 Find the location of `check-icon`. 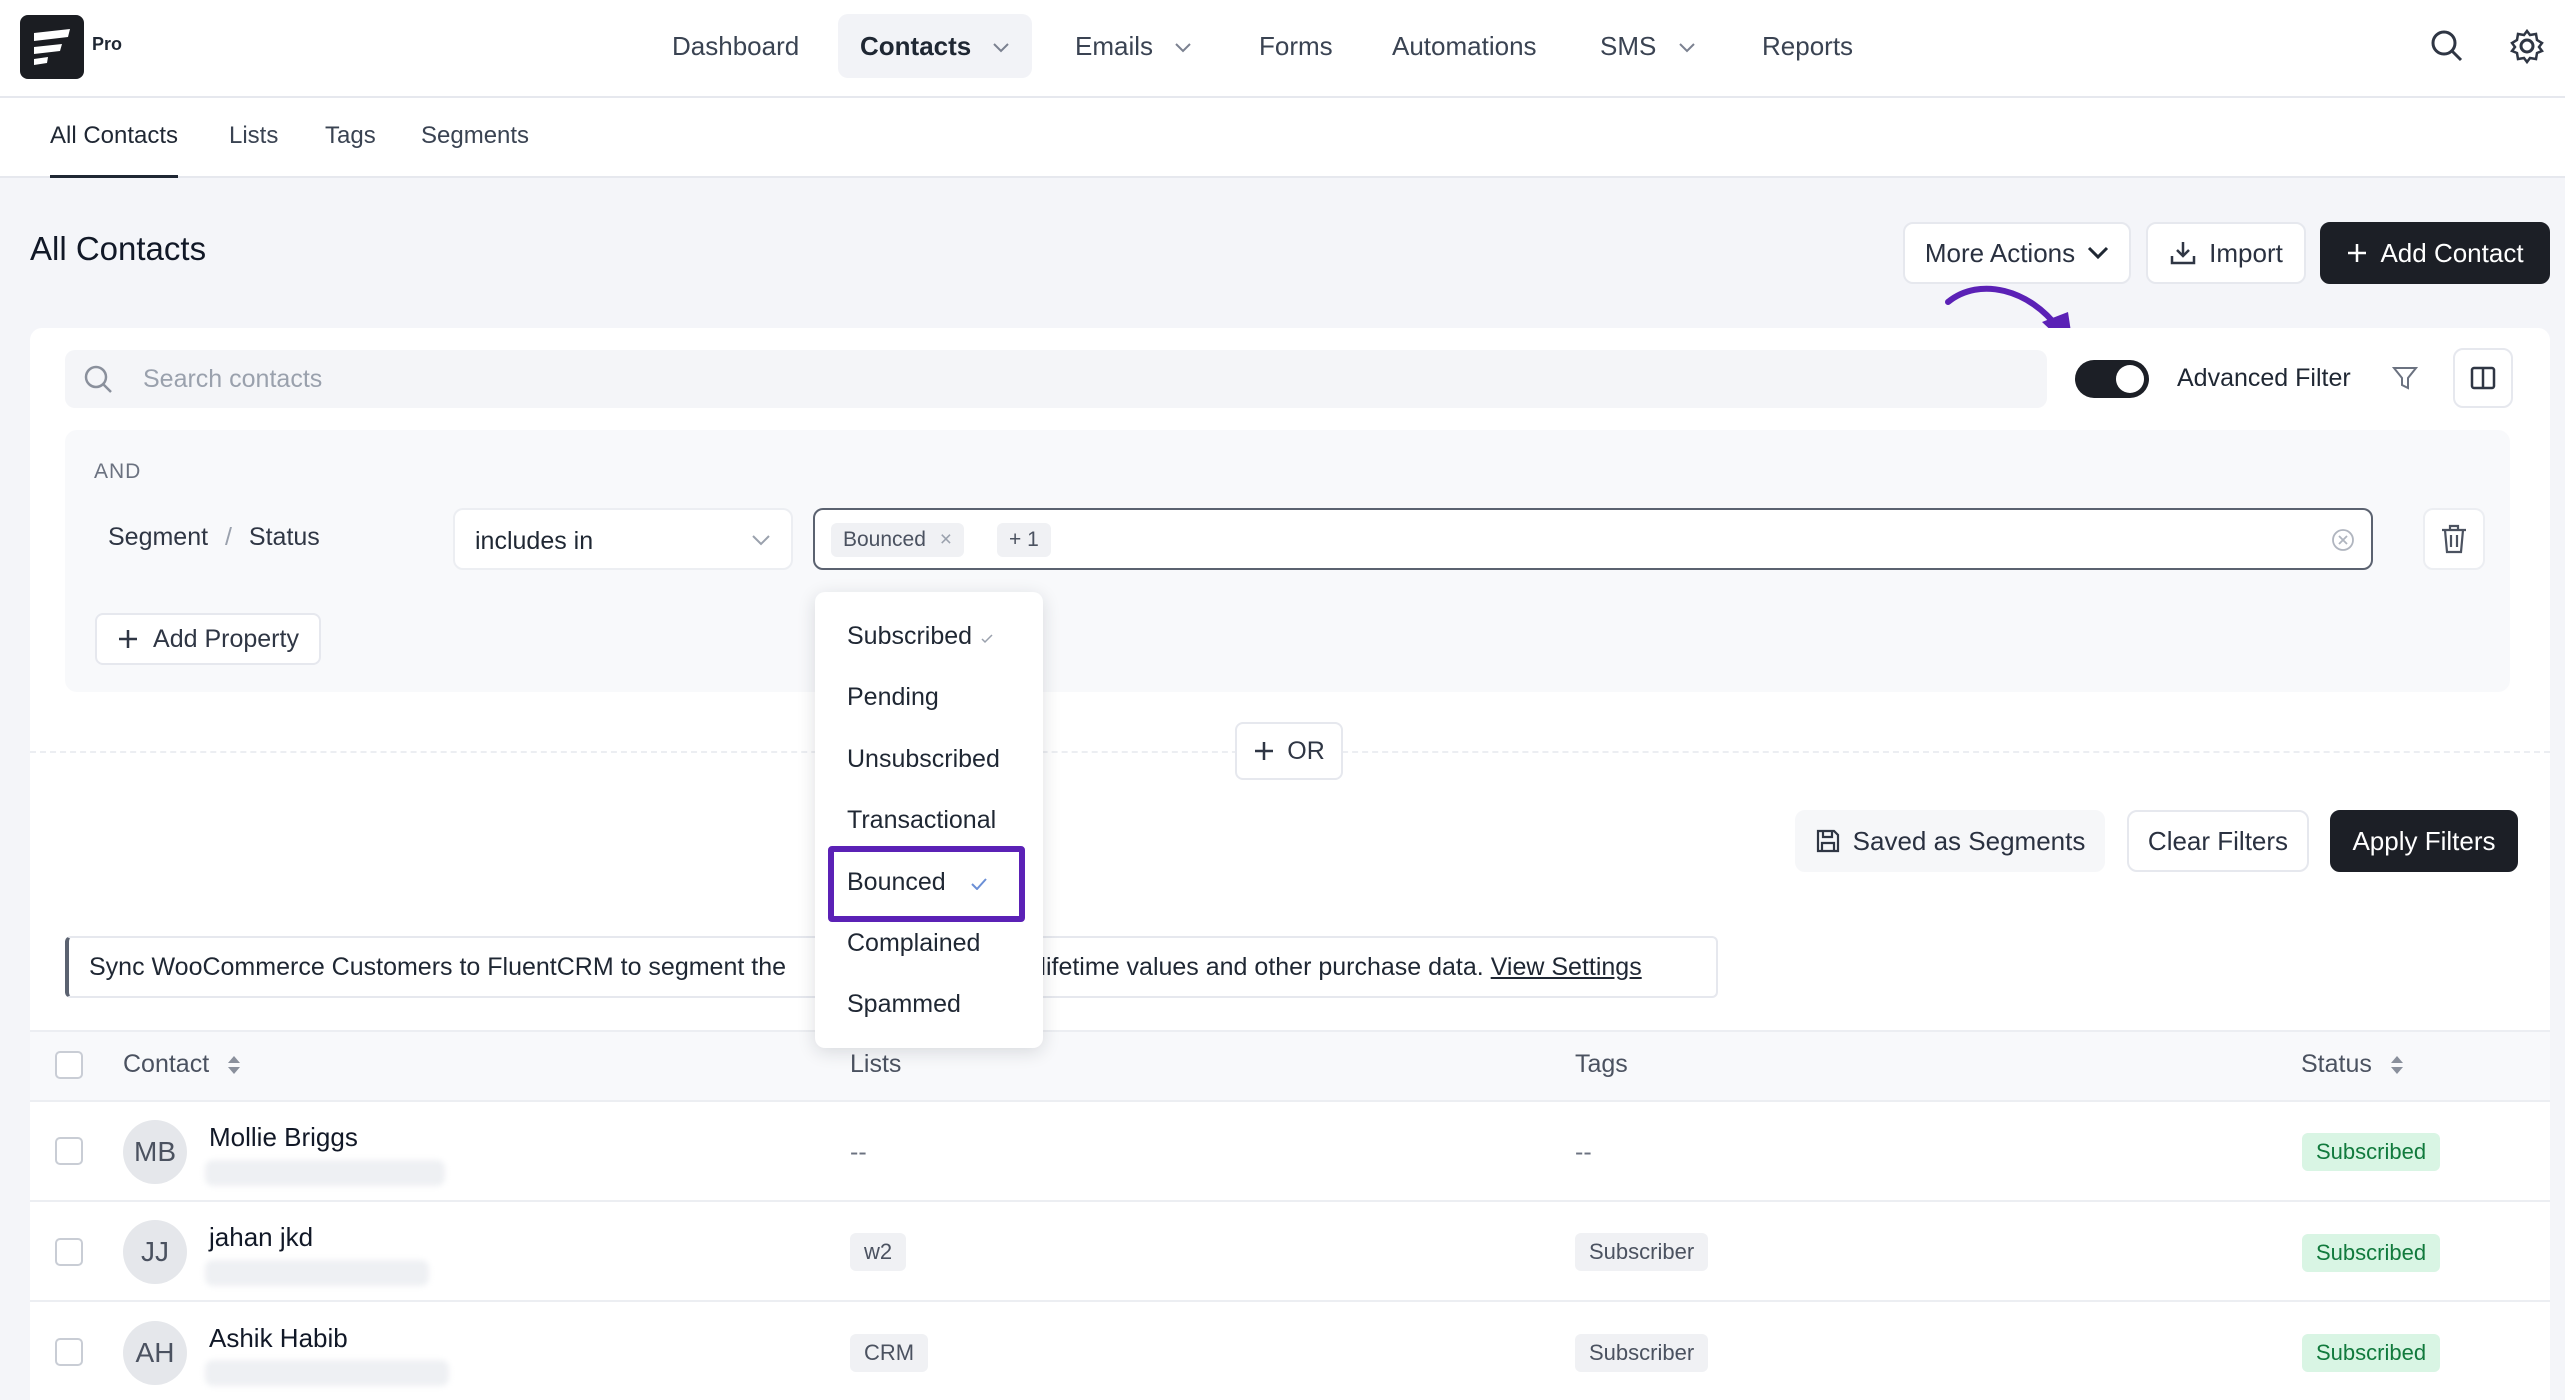

check-icon is located at coordinates (987, 639).